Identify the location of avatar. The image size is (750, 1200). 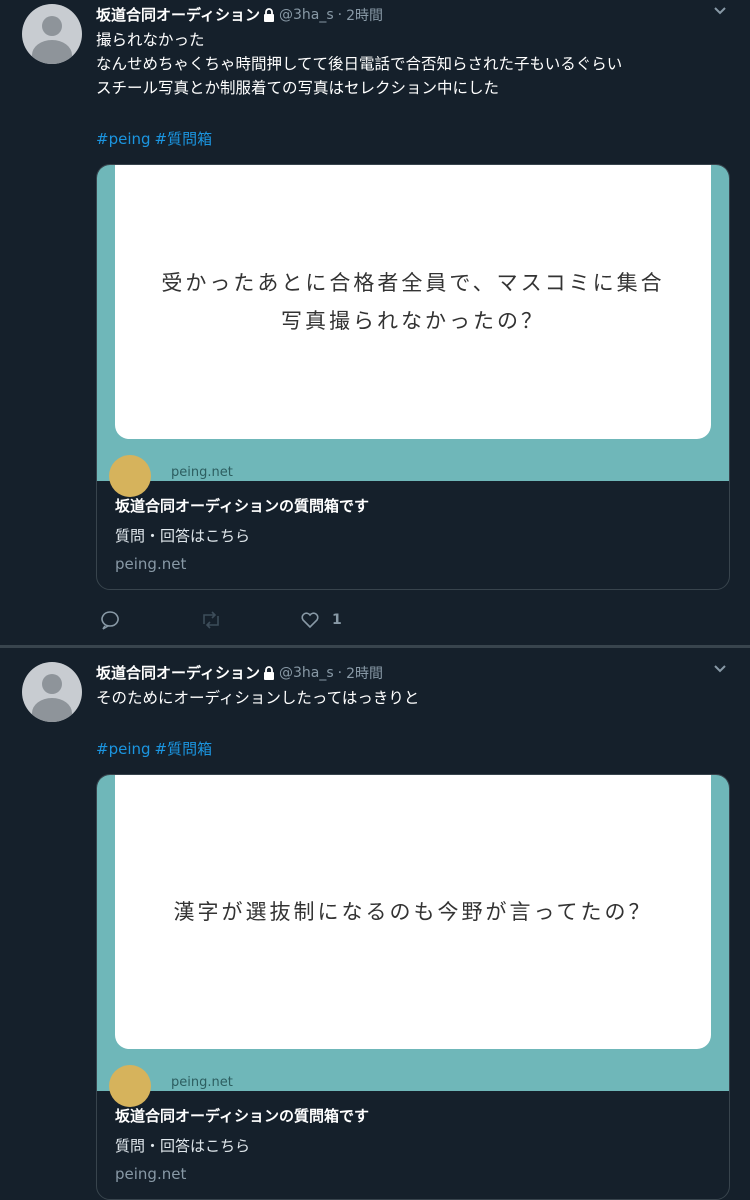
(52, 692).